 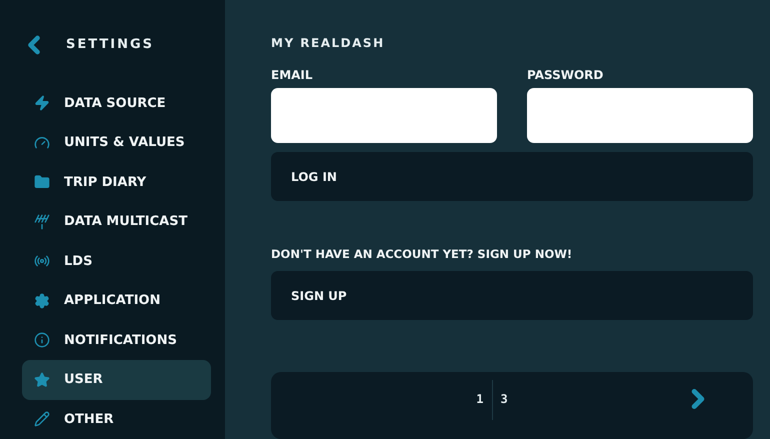 I want to click on sidebar-item: UNITS & VALUES, so click(x=116, y=143).